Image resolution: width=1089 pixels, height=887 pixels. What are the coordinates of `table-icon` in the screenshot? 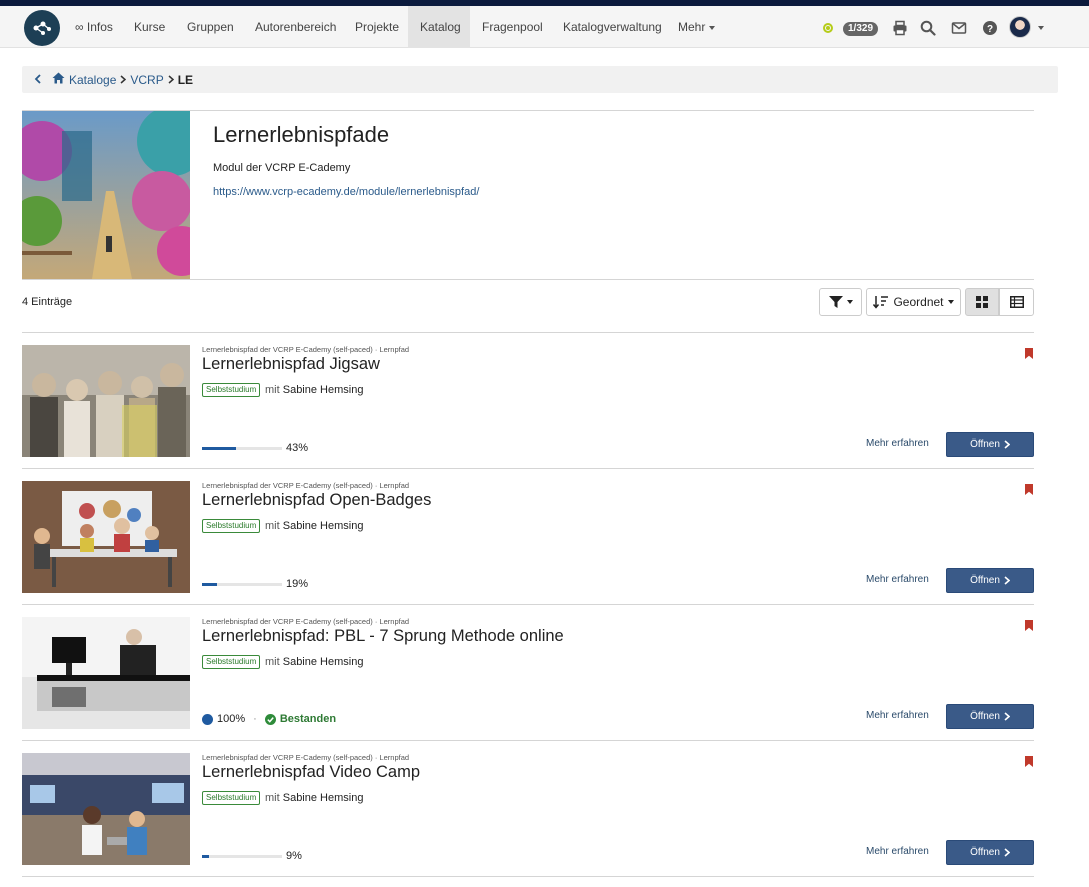 It's located at (1016, 302).